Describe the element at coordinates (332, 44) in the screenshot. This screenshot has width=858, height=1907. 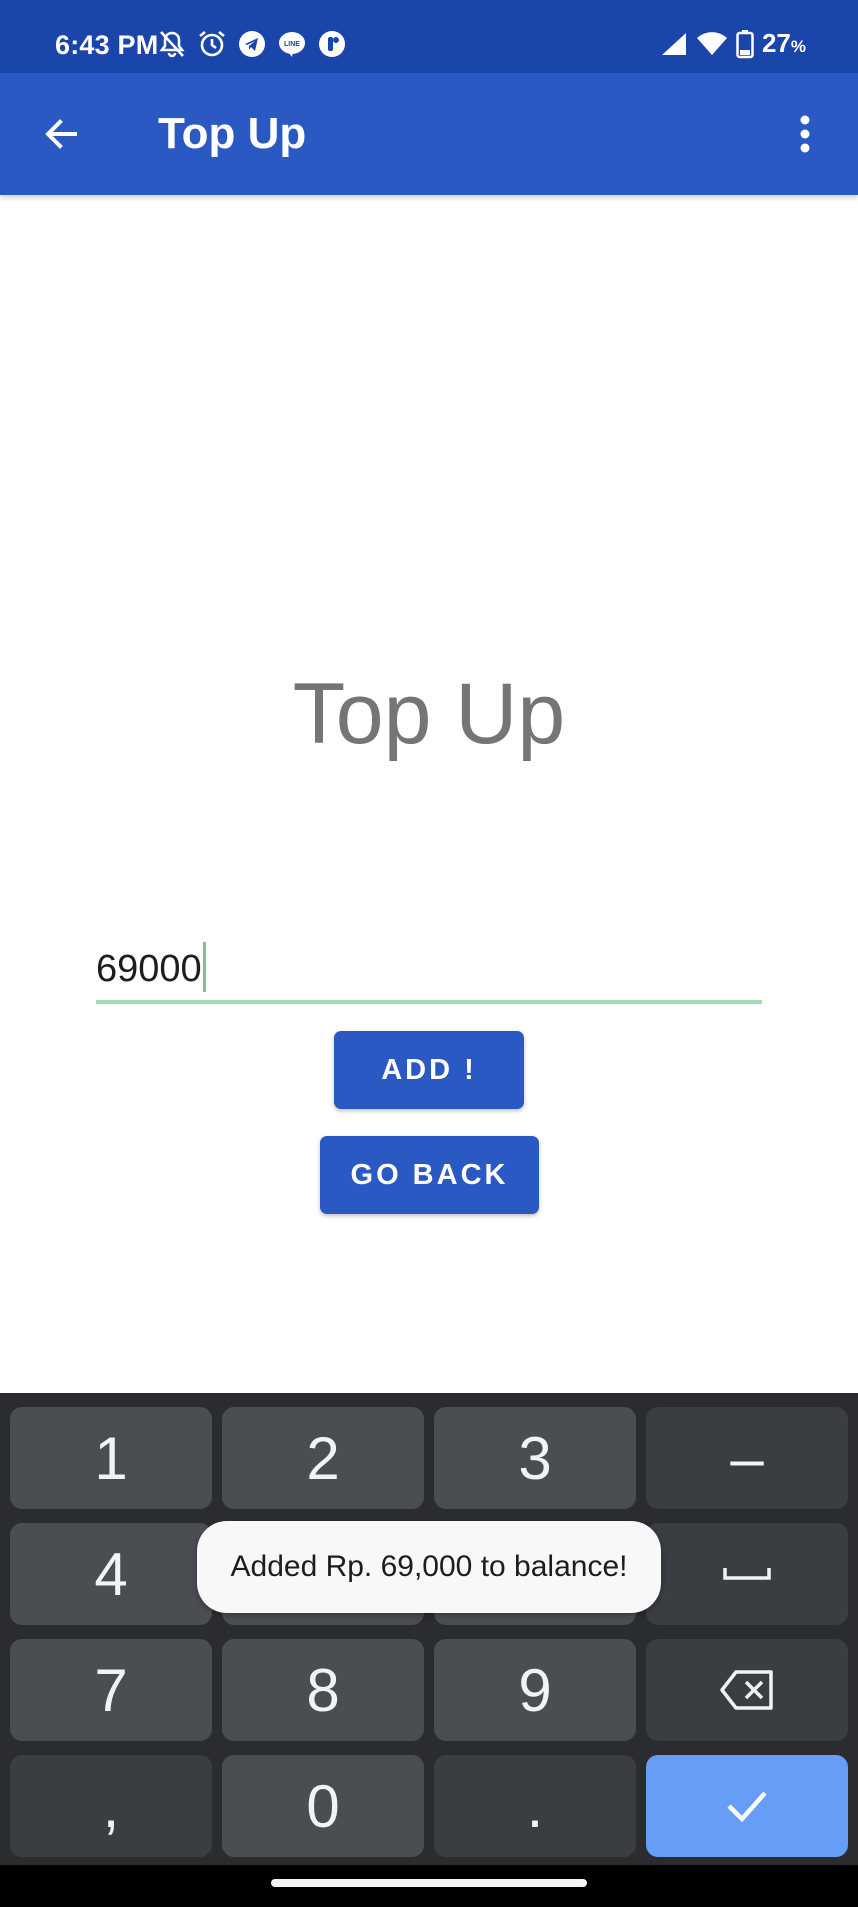
I see `app-icon` at that location.